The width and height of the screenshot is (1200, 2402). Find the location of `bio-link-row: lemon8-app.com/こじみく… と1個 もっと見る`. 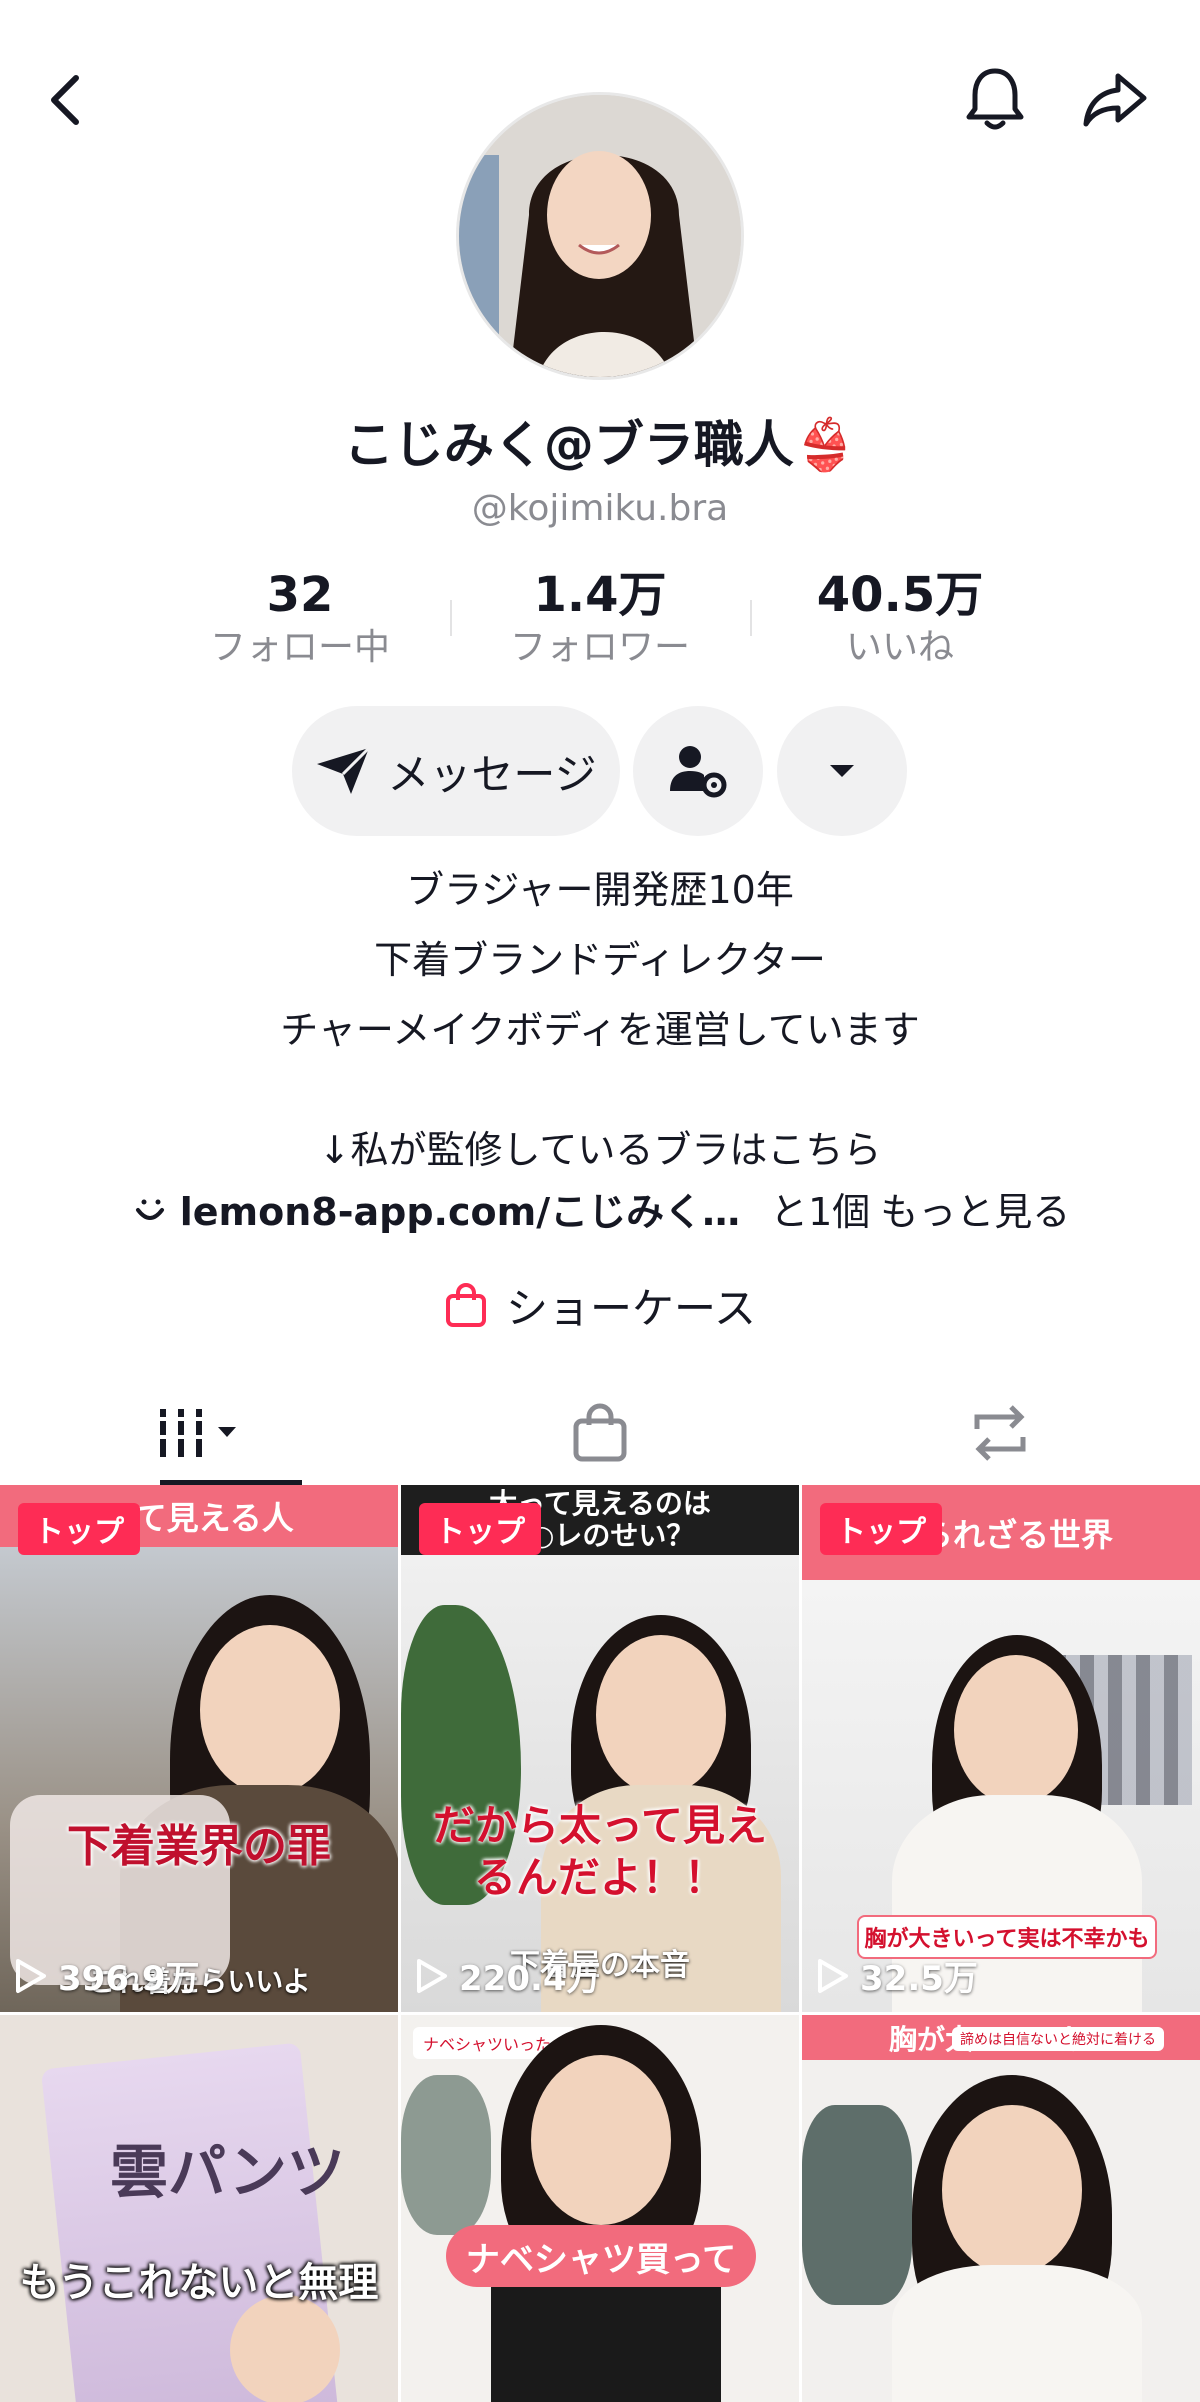

bio-link-row: lemon8-app.com/こじみく… と1個 もっと見る is located at coordinates (600, 1212).